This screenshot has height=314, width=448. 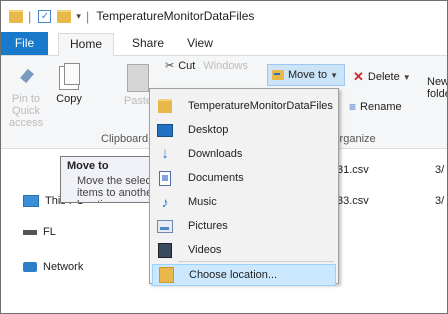 What do you see at coordinates (31, 201) in the screenshot?
I see `computer-icon` at bounding box center [31, 201].